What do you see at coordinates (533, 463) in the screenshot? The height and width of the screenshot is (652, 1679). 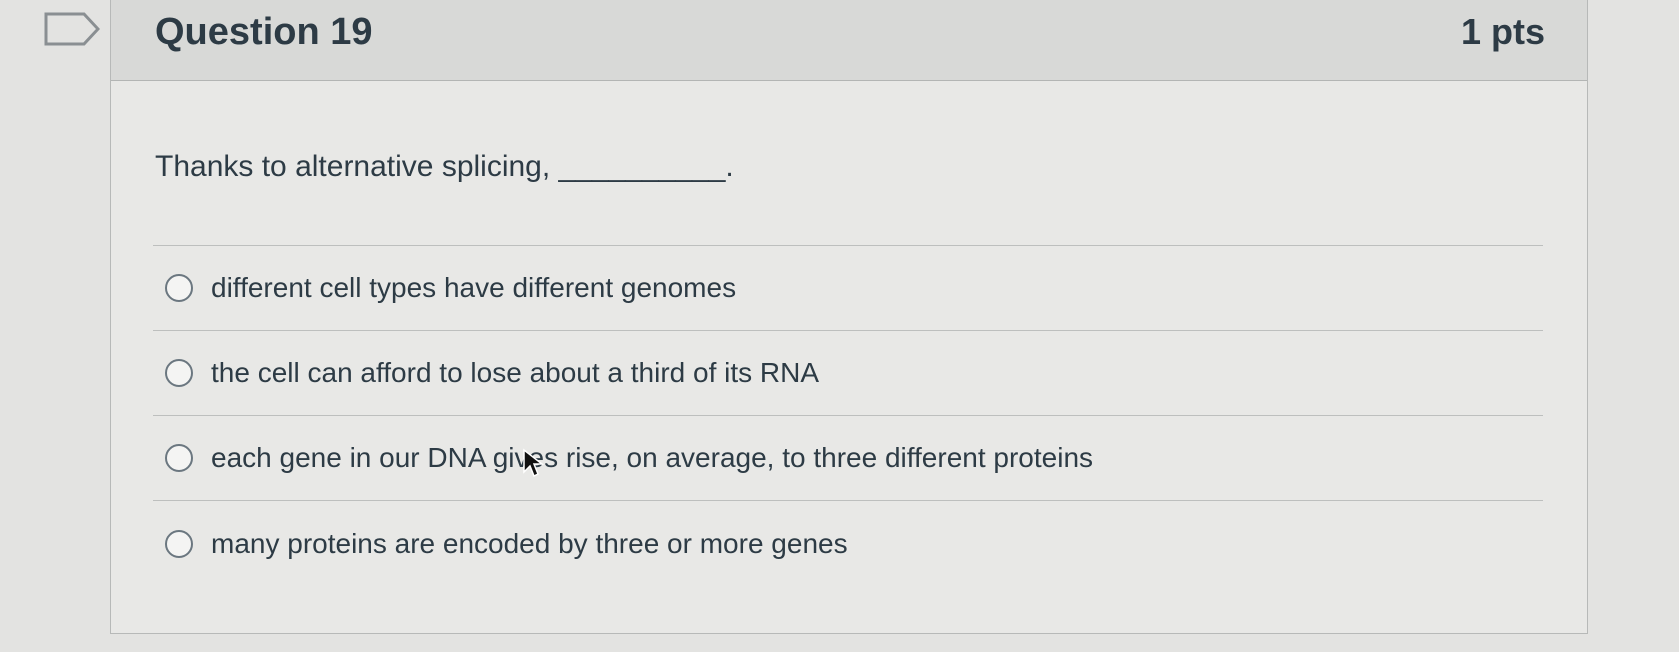 I see `mouse-cursor-icon` at bounding box center [533, 463].